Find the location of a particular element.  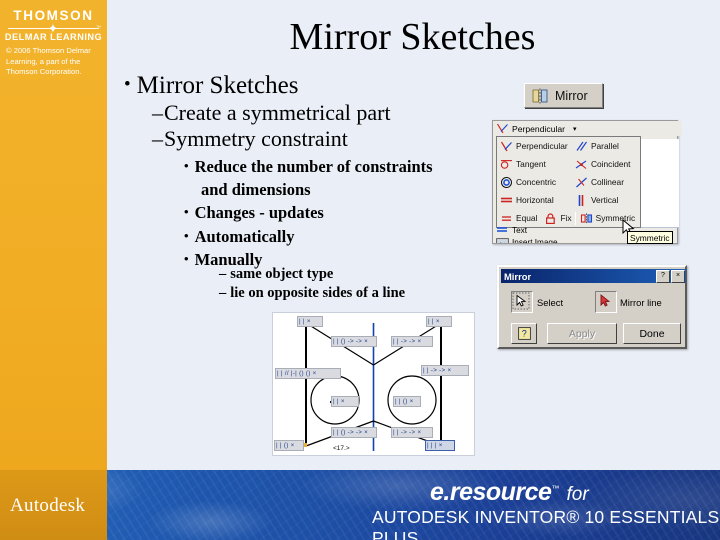

constraint-label: Collinear is located at coordinates (607, 182).